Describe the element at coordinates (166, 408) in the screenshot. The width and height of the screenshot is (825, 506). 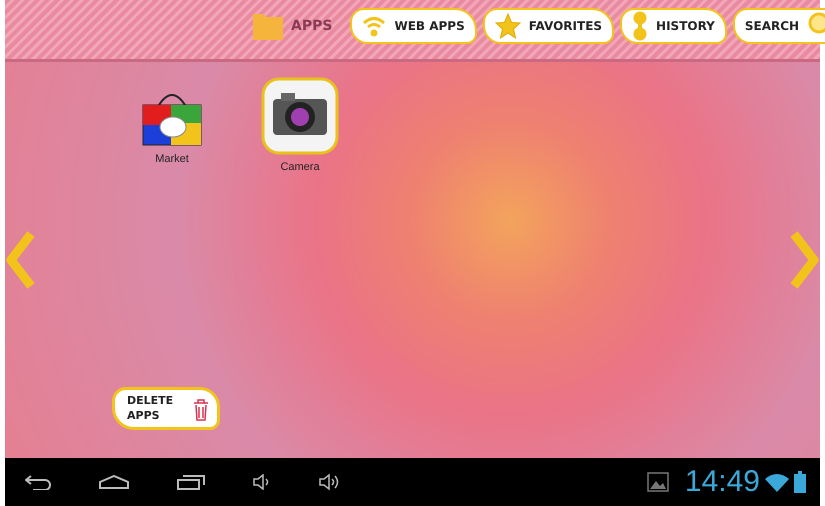
I see `delete-apps-button: DELETE APPS` at that location.